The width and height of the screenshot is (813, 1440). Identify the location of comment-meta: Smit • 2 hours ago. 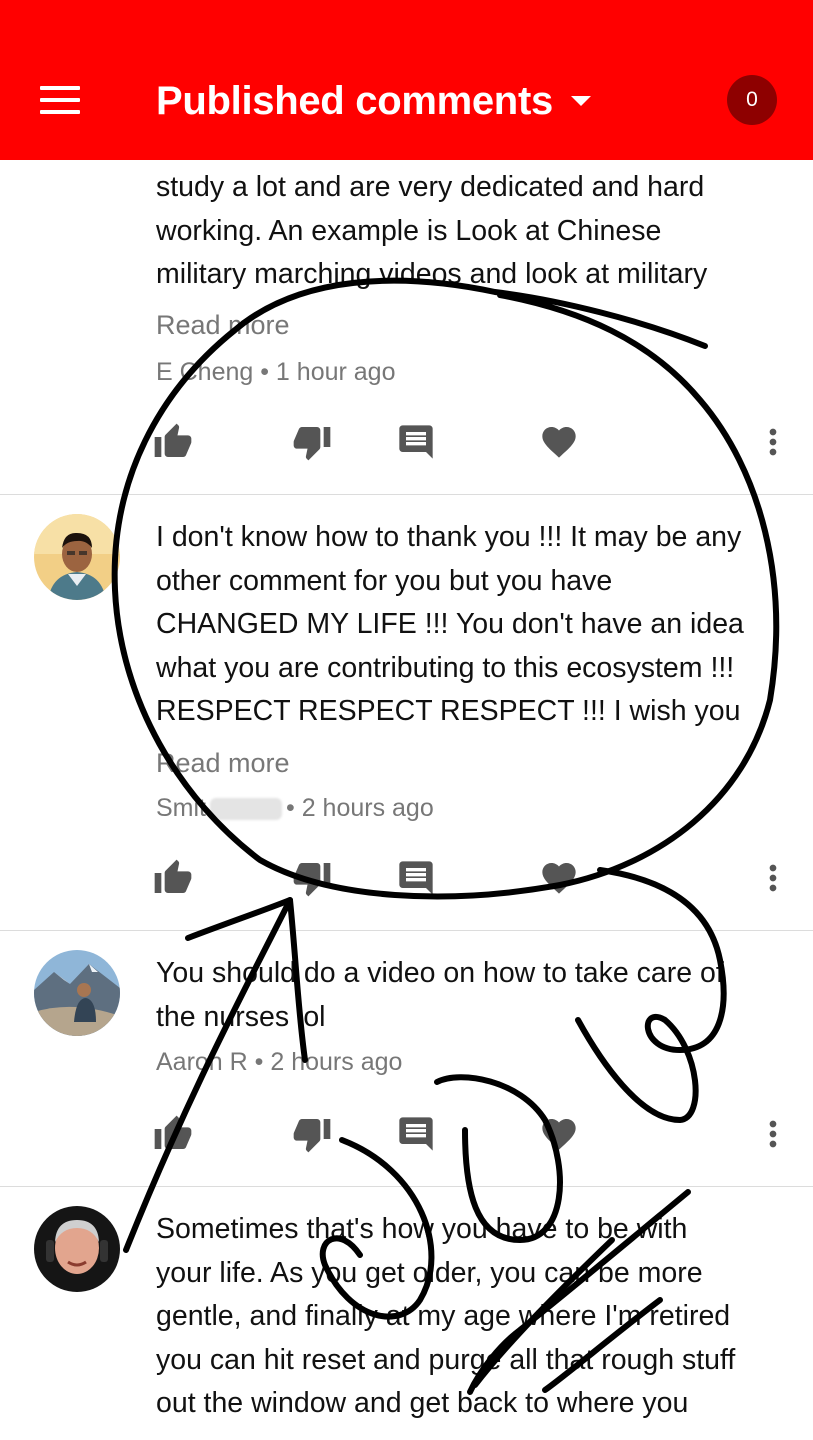
(295, 808).